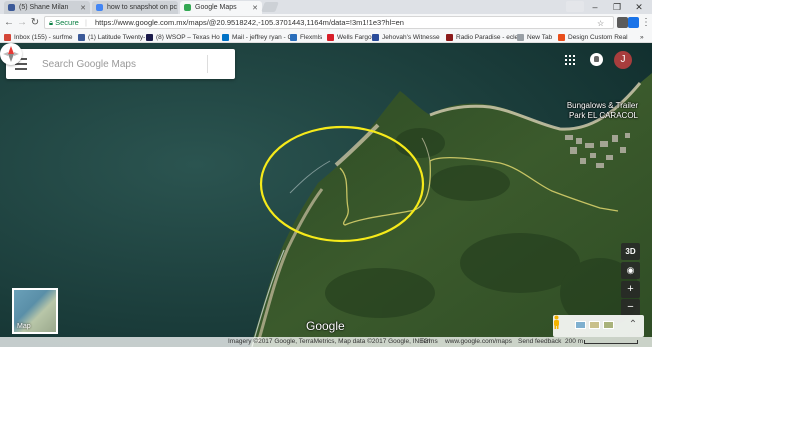 The width and height of the screenshot is (800, 424). I want to click on maximize-button: ❐, so click(617, 7).